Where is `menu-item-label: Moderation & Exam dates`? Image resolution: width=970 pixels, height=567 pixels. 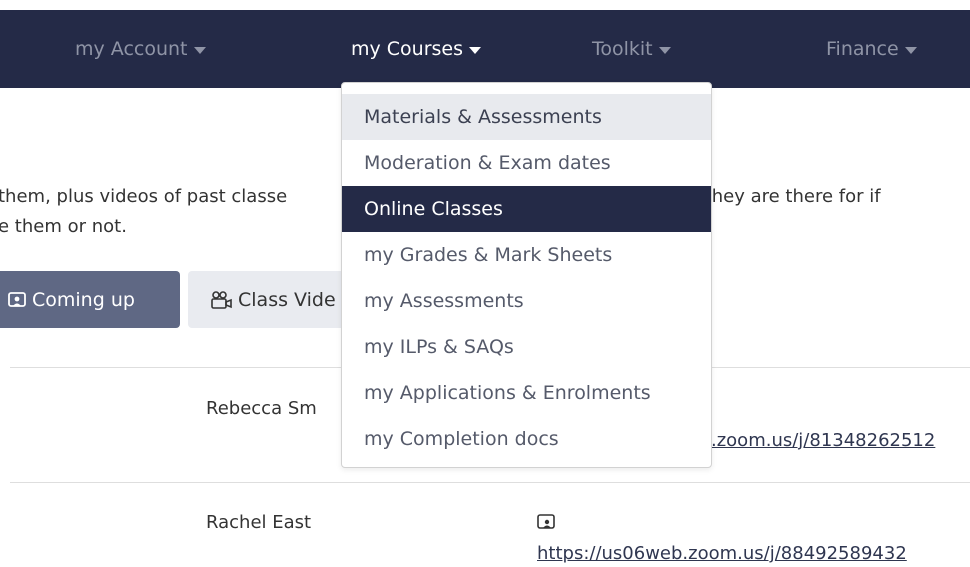
menu-item-label: Moderation & Exam dates is located at coordinates (487, 163).